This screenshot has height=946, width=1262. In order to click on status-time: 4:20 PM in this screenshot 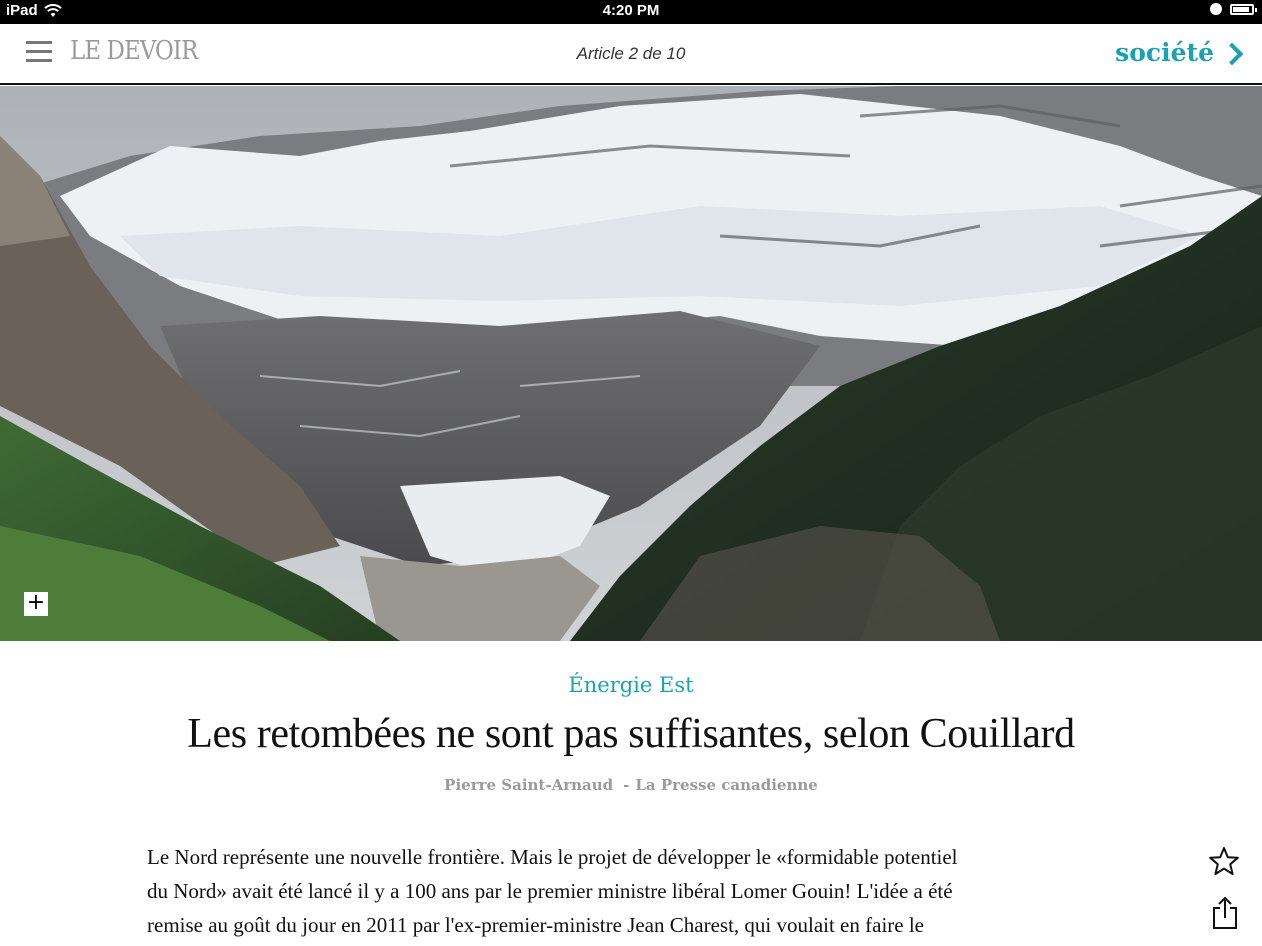, I will do `click(631, 10)`.